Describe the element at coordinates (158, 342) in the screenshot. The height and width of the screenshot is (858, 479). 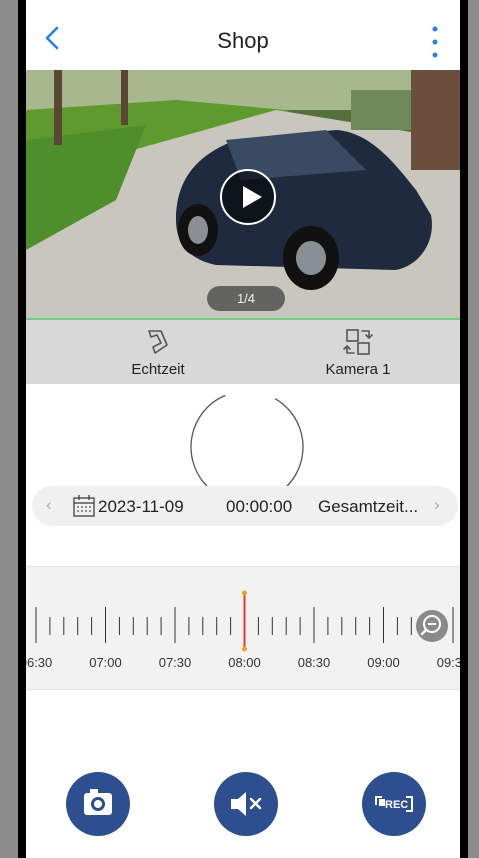
I see `realtime-icon` at that location.